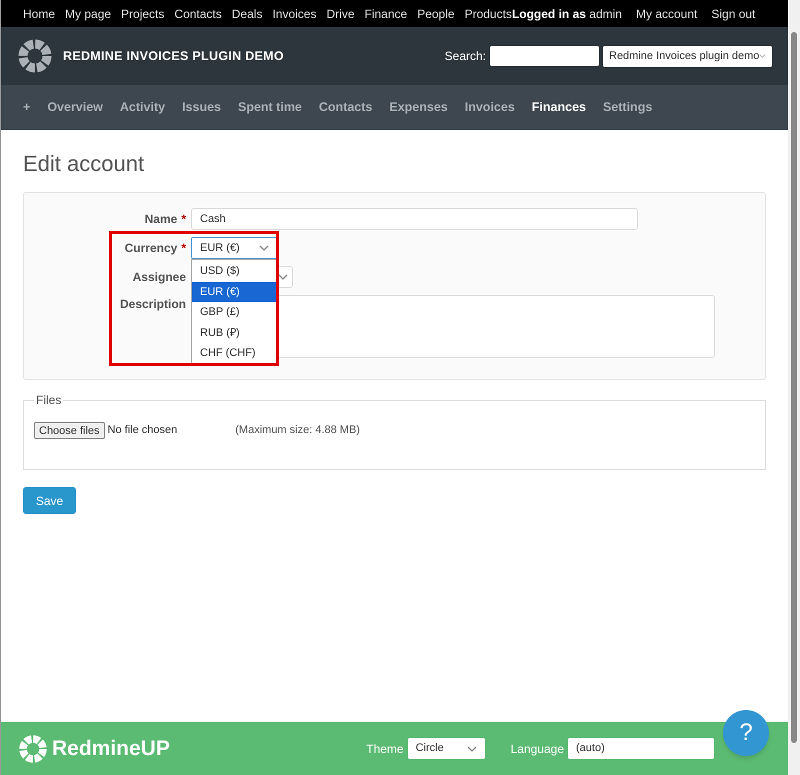  Describe the element at coordinates (385, 749) in the screenshot. I see `theme-label: Theme` at that location.